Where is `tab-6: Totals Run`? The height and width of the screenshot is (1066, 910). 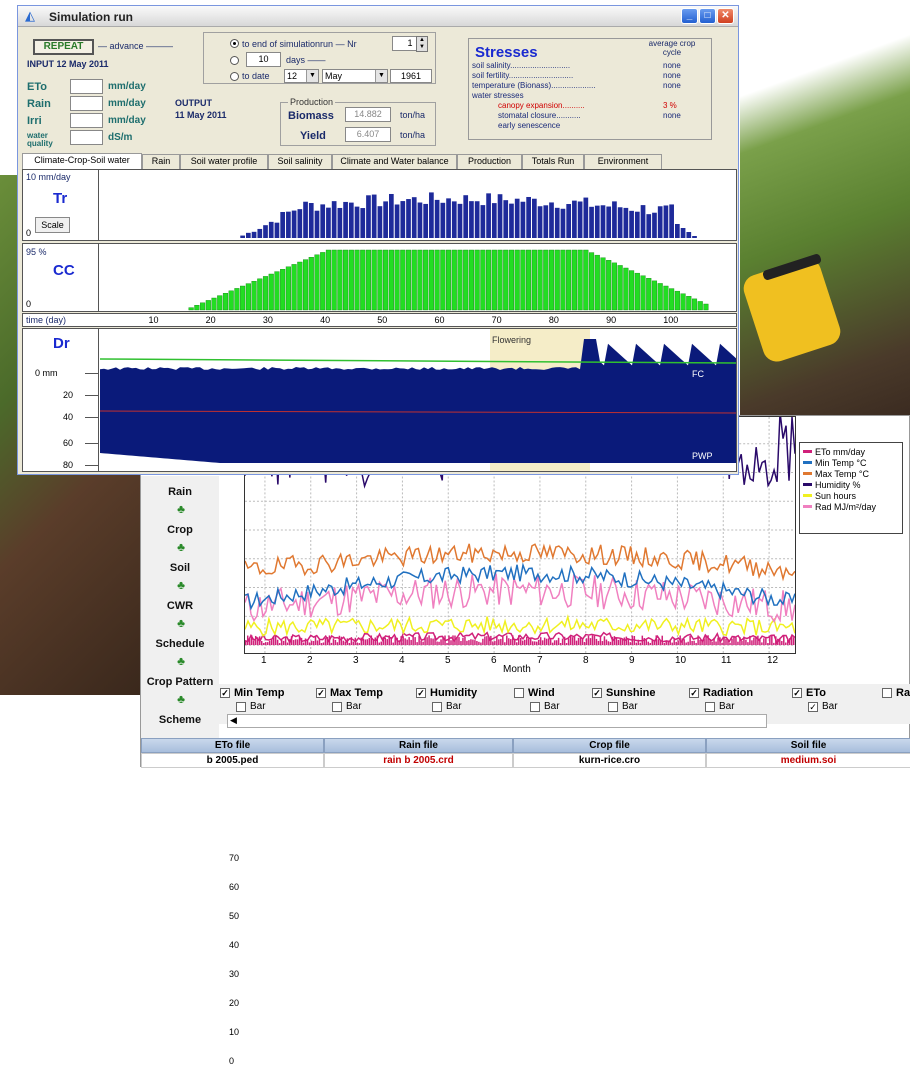 tab-6: Totals Run is located at coordinates (553, 161).